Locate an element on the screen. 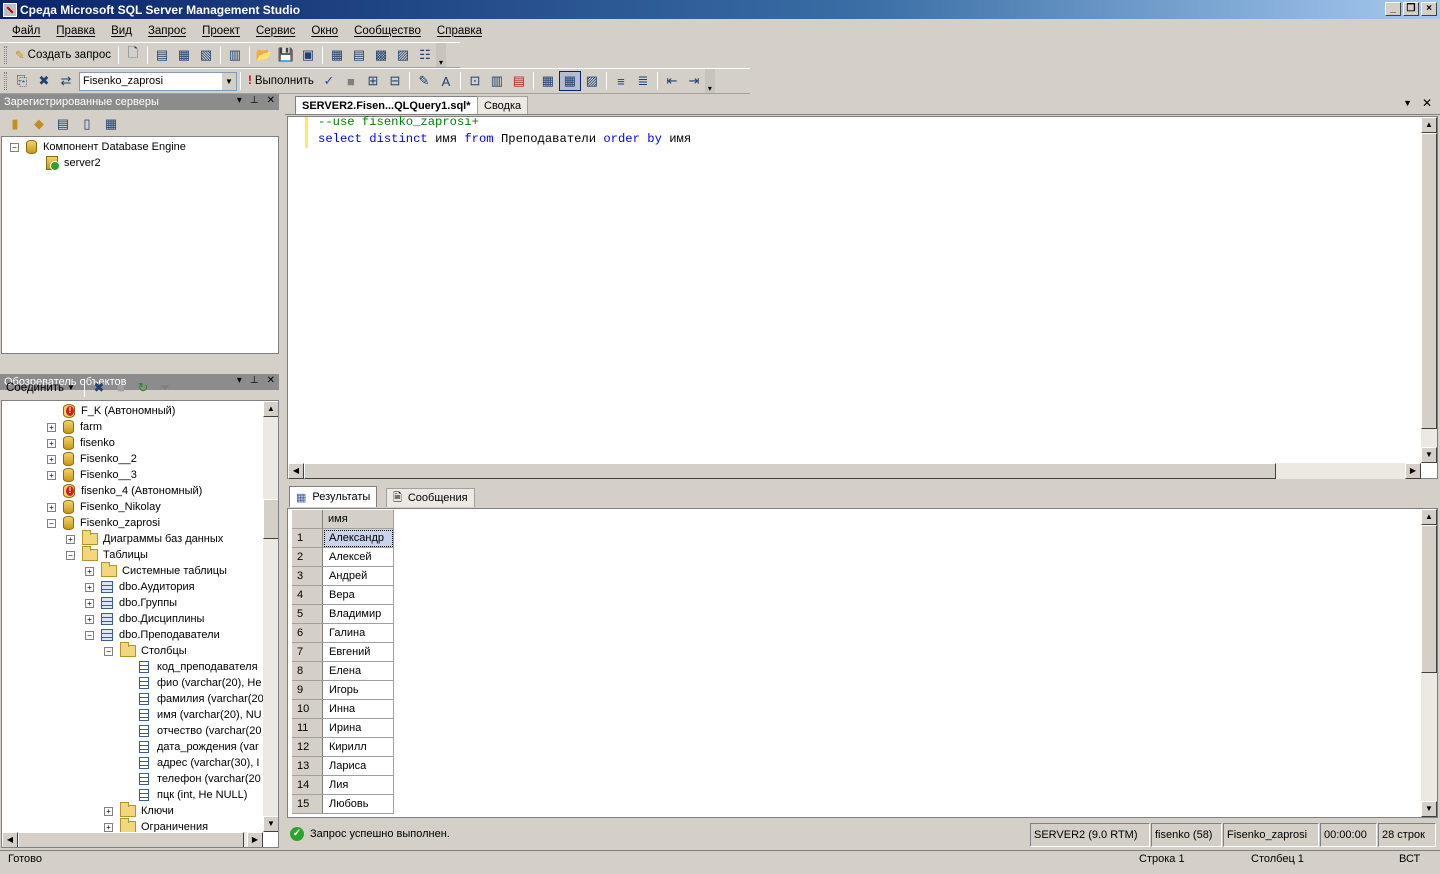 This screenshot has width=1440, height=874. tree-node: адрес (varchar(30), I is located at coordinates (191, 763).